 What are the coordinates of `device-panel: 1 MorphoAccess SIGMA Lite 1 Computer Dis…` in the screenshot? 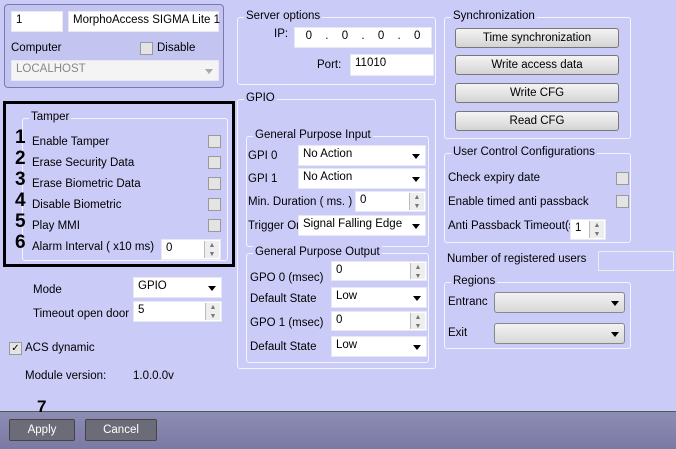 It's located at (114, 46).